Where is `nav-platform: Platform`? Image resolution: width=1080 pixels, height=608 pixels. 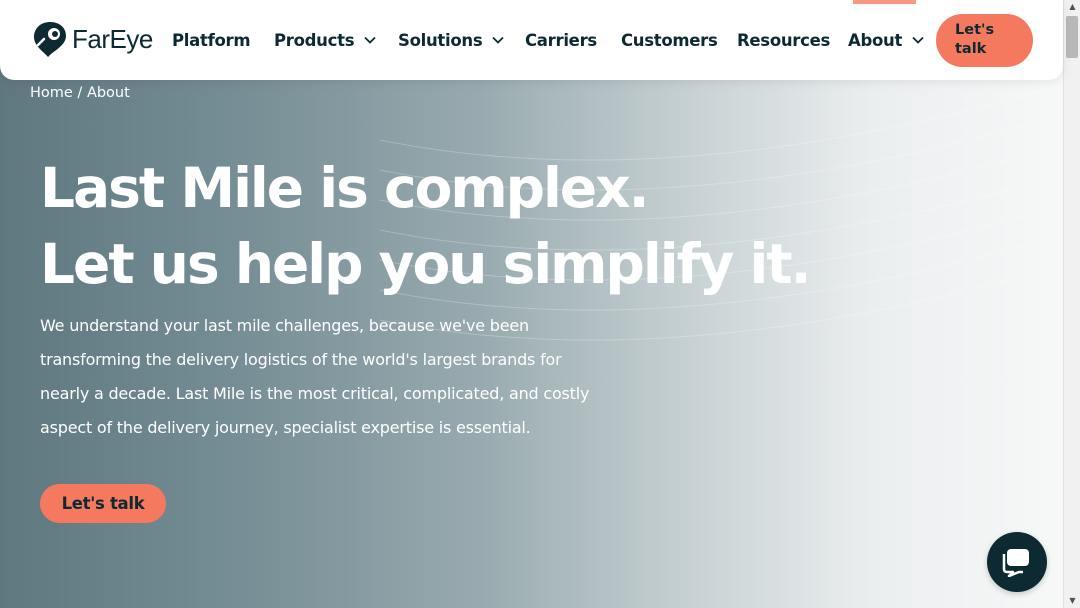
nav-platform: Platform is located at coordinates (211, 40).